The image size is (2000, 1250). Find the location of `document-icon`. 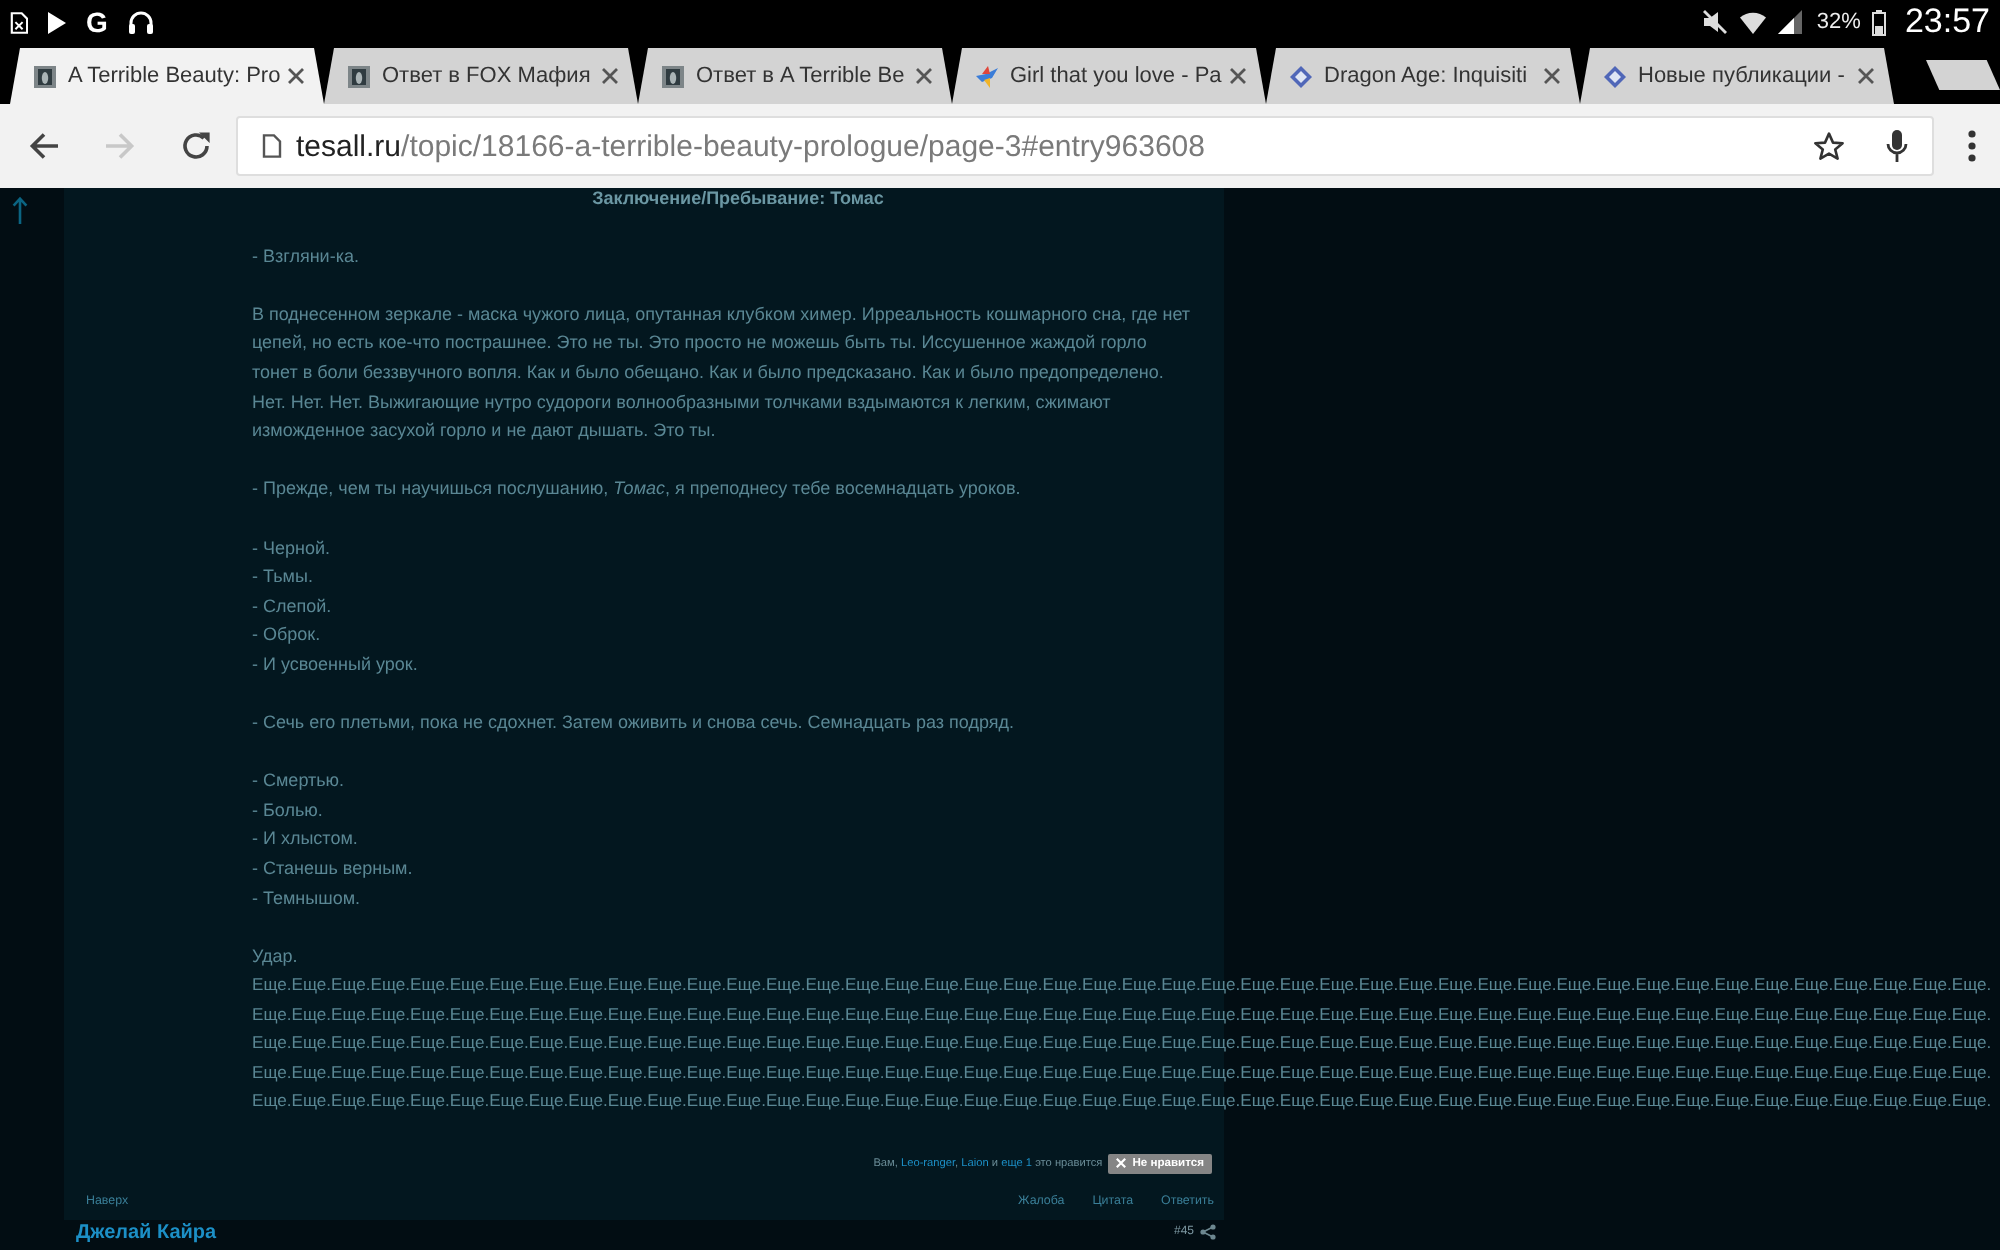

document-icon is located at coordinates (19, 22).